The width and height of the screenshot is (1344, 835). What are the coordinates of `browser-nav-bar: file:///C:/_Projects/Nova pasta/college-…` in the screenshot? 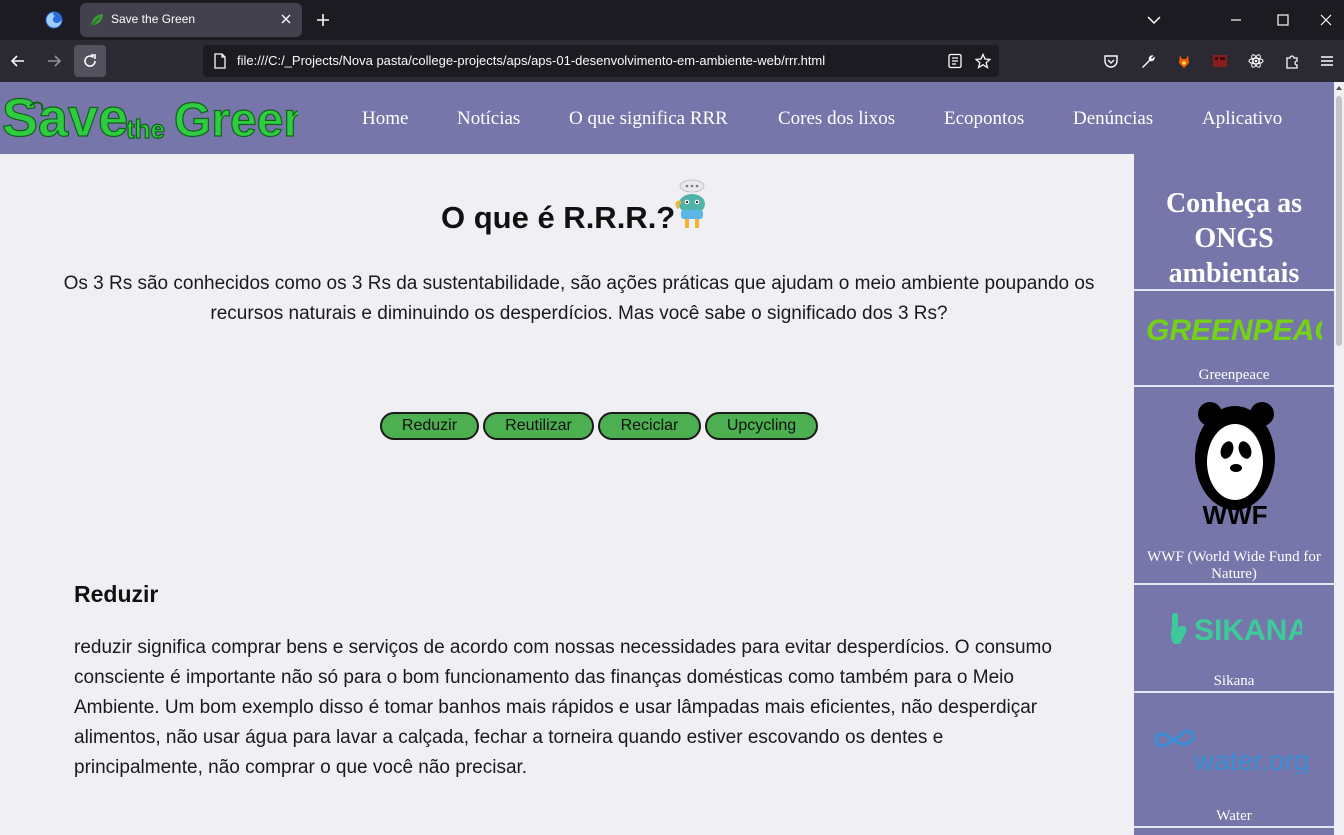 It's located at (672, 61).